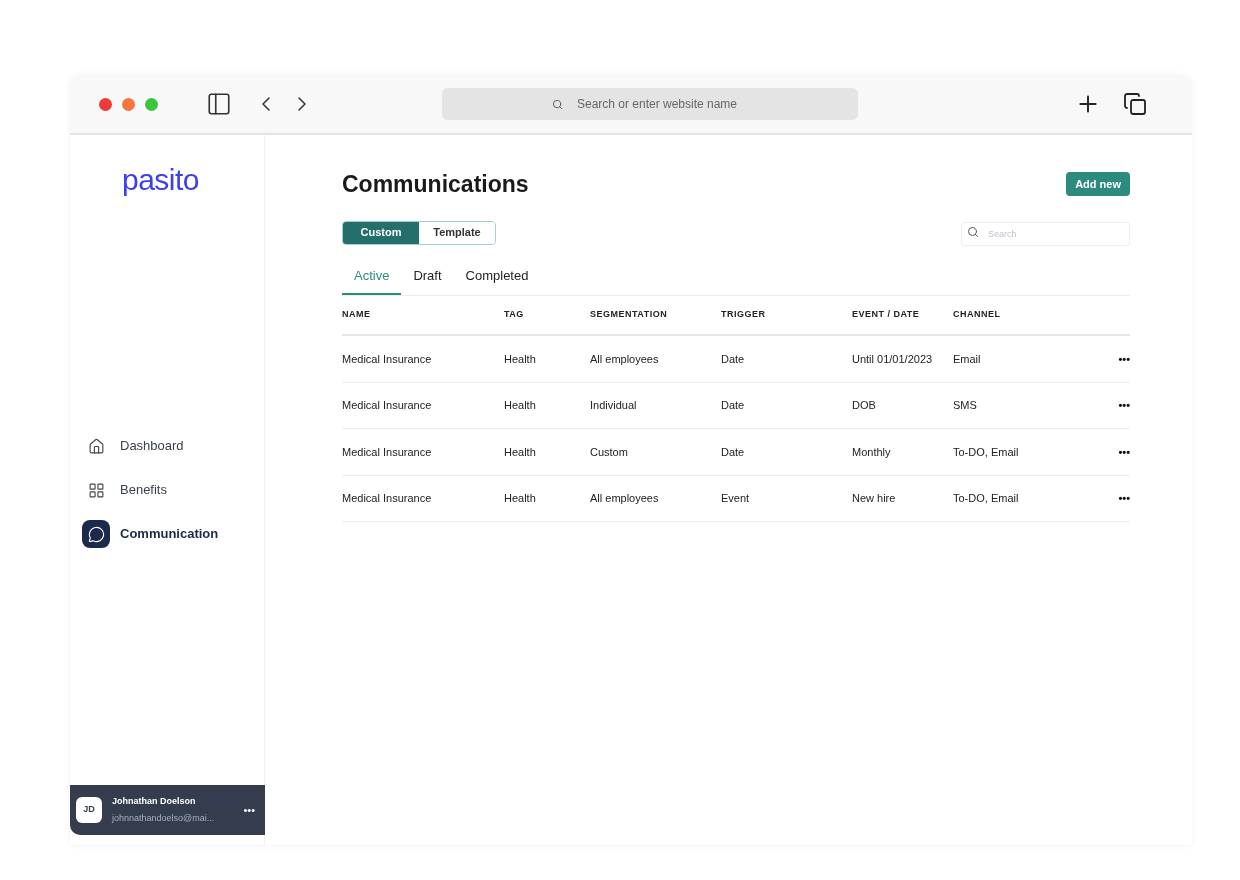 The height and width of the screenshot is (880, 1240). What do you see at coordinates (173, 490) in the screenshot?
I see `sidebar-item: Benefits` at bounding box center [173, 490].